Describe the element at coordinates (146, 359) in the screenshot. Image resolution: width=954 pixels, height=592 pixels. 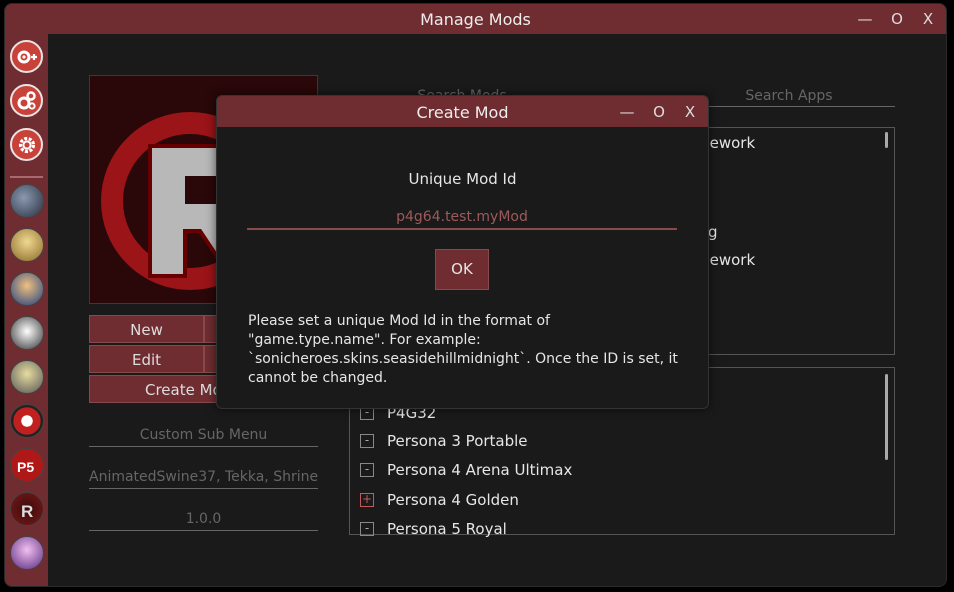
I see `edit-mod-button: Edit` at that location.